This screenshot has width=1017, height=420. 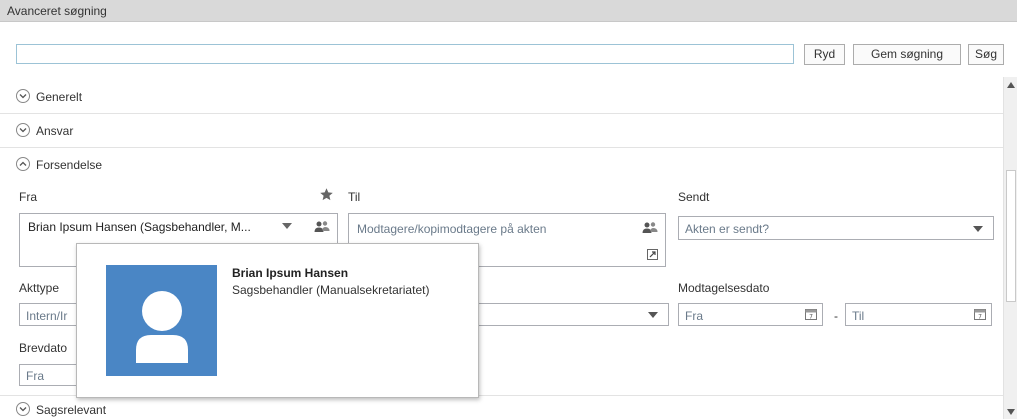 What do you see at coordinates (39, 288) in the screenshot?
I see `akttype-label: Akttype` at bounding box center [39, 288].